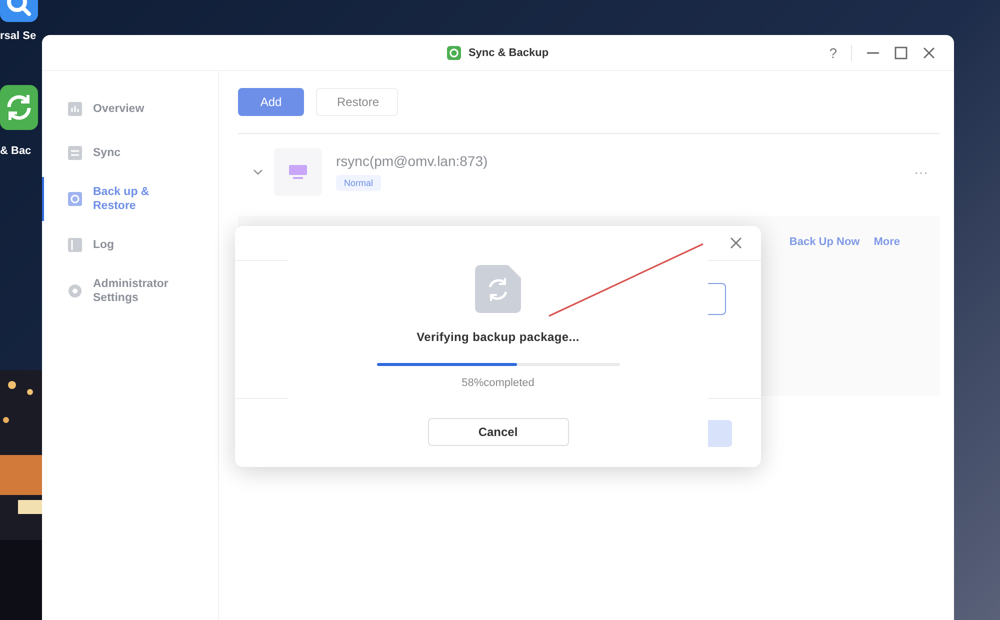  I want to click on app-icon, so click(454, 53).